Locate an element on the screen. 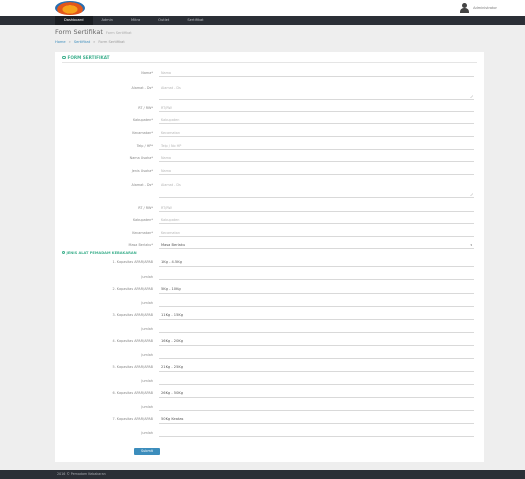 The height and width of the screenshot is (479, 525). form-heading-text: FORM SERTIFIKAT is located at coordinates (88, 57).